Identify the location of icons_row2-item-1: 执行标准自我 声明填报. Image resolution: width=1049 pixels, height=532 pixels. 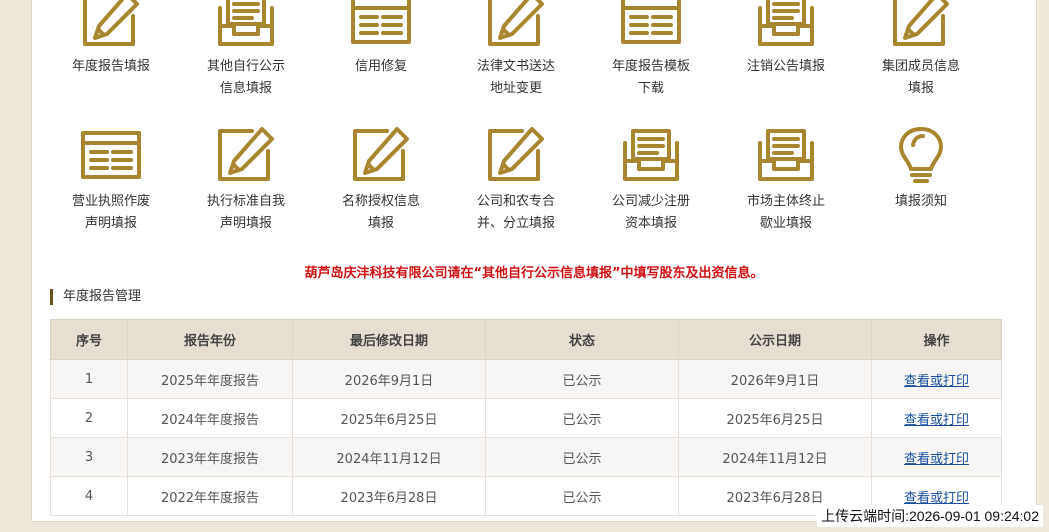
(246, 180).